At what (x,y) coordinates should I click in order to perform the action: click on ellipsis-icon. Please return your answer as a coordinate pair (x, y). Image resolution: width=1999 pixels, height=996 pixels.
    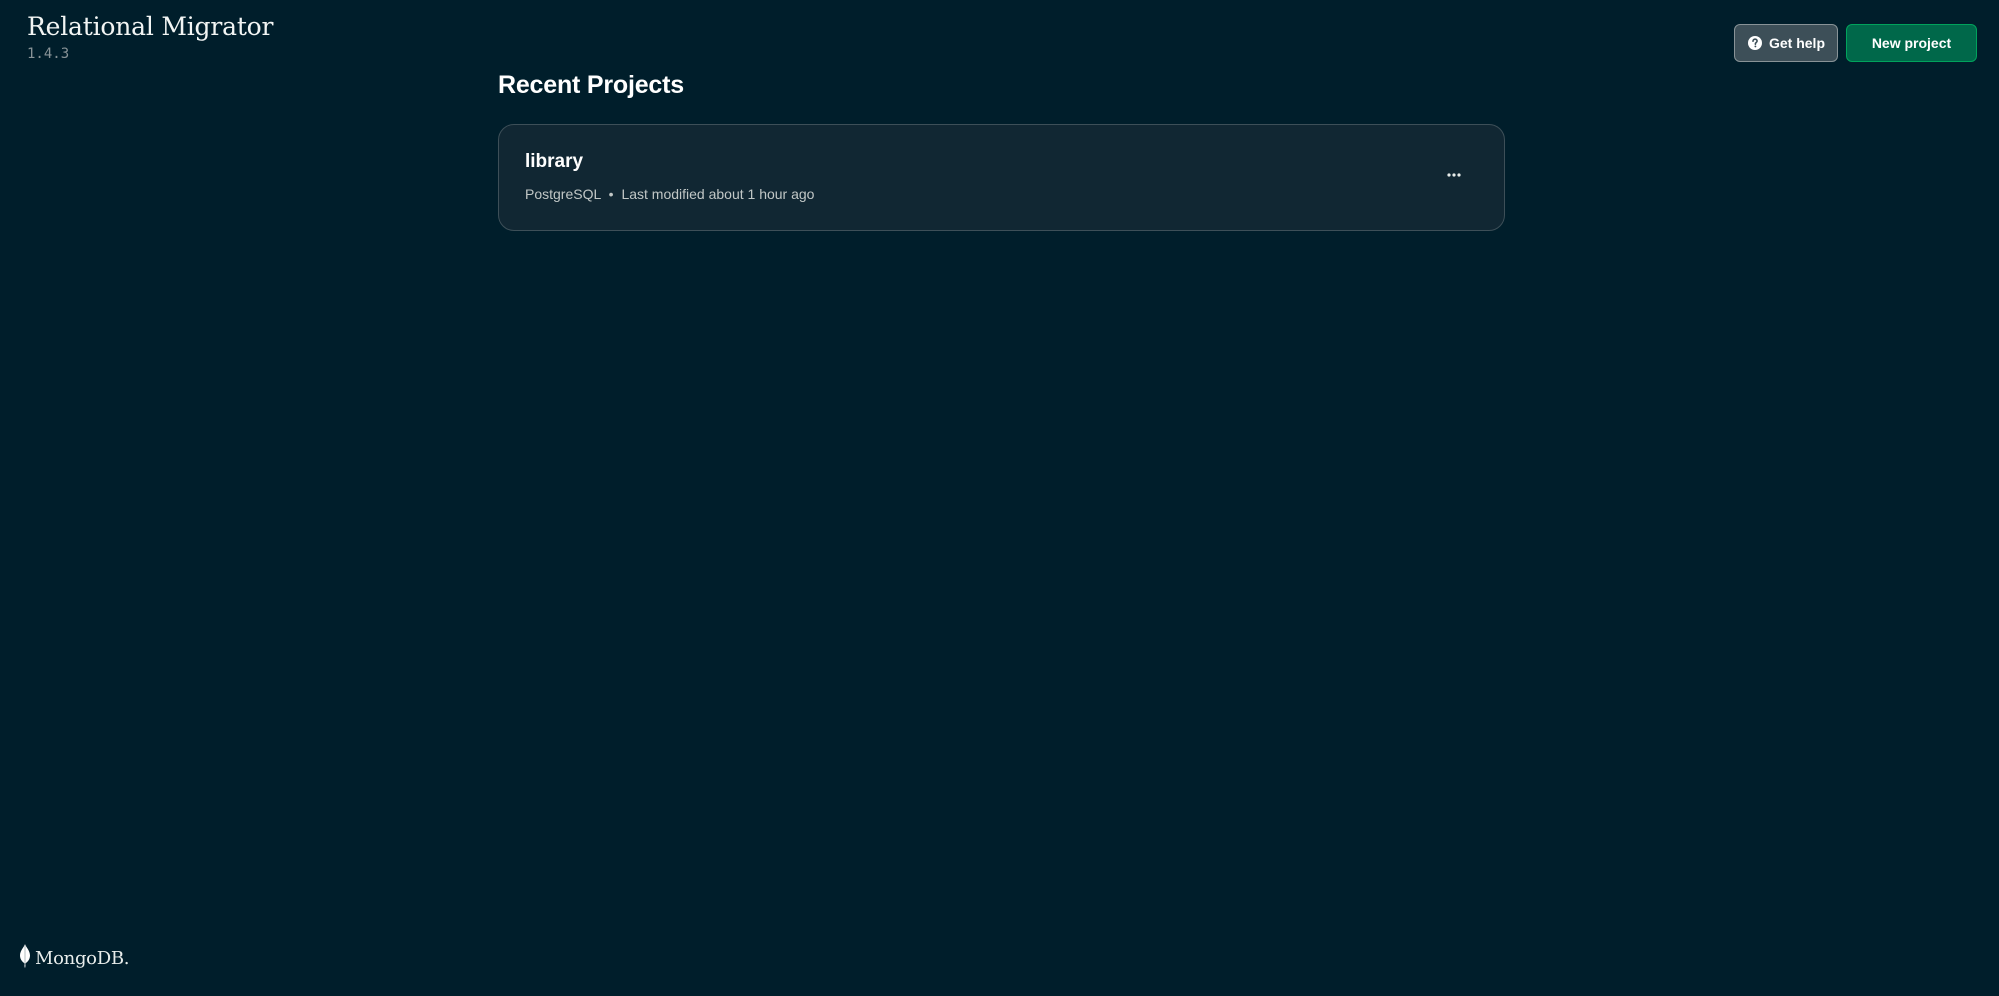
    Looking at the image, I should click on (1454, 177).